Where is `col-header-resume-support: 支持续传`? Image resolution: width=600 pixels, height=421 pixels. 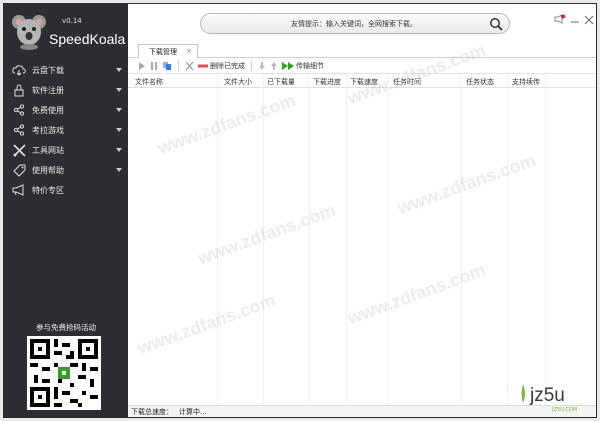
col-header-resume-support: 支持续传 is located at coordinates (526, 82).